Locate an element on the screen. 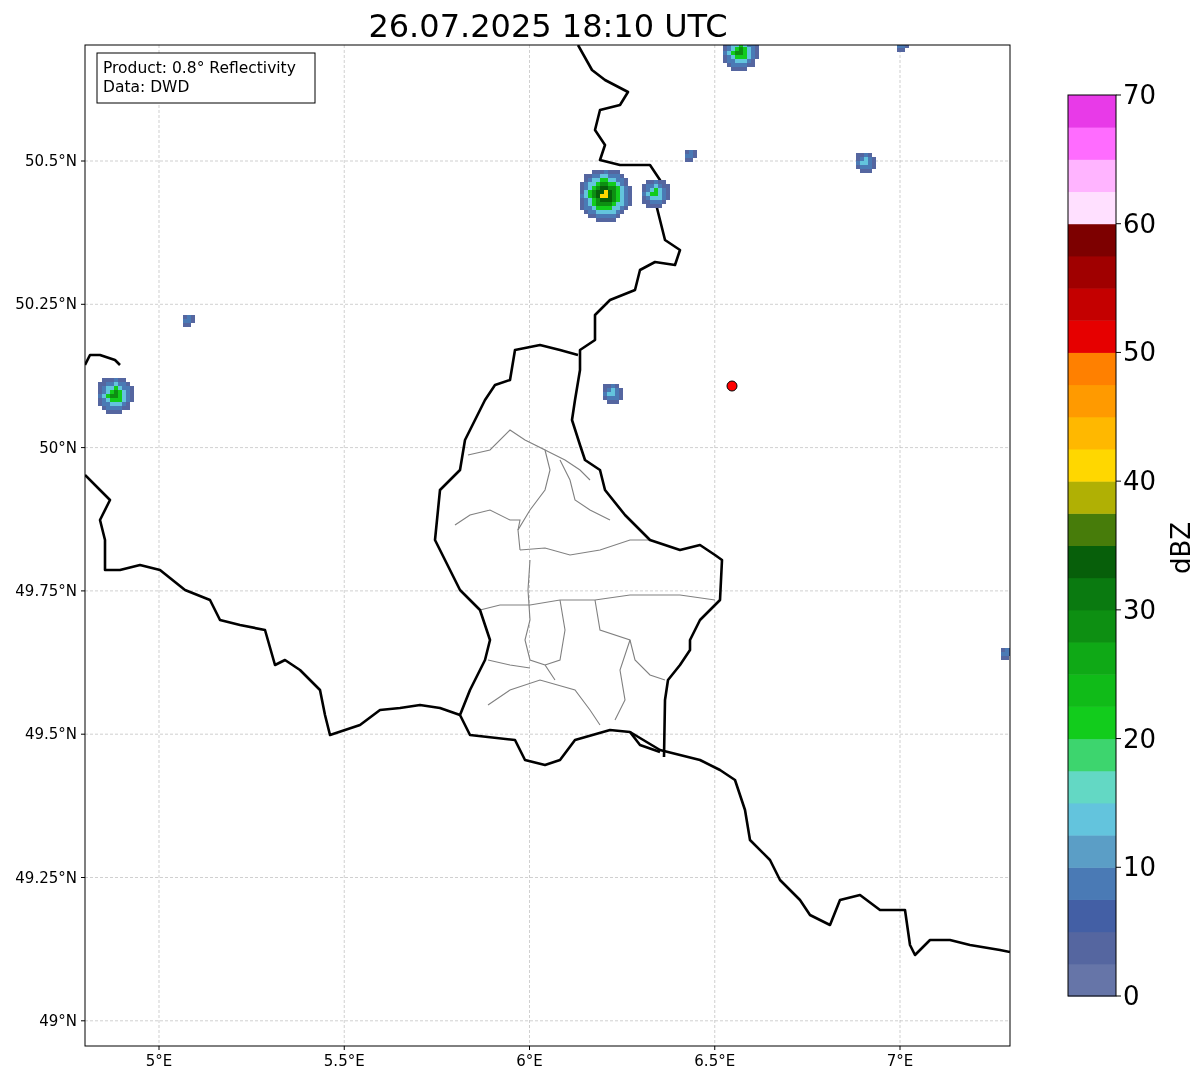 Image resolution: width=1202 pixels, height=1081 pixels. figure-title: 26.07.2025 18:10 UTC is located at coordinates (548, 26).